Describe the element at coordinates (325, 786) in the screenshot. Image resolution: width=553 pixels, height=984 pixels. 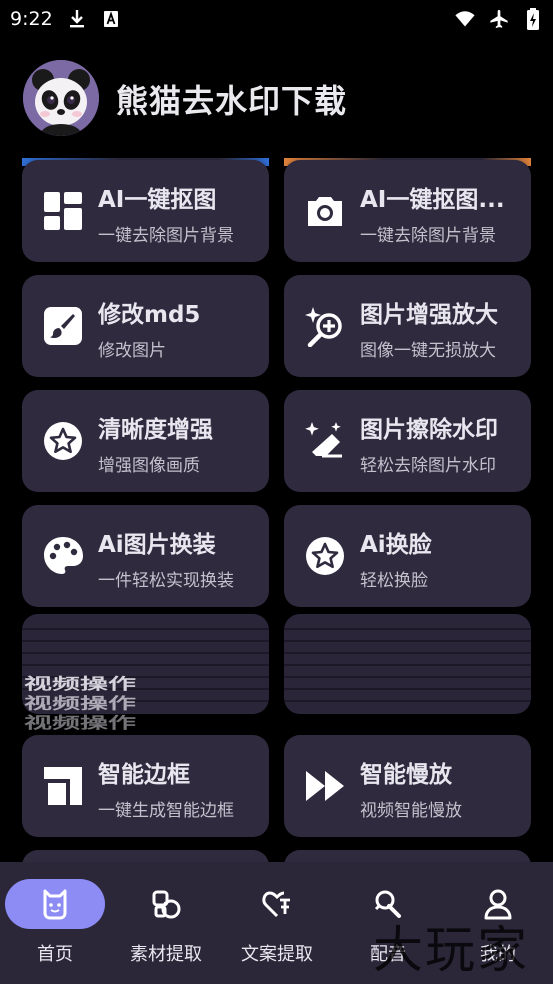
I see `fast-forward-icon` at that location.